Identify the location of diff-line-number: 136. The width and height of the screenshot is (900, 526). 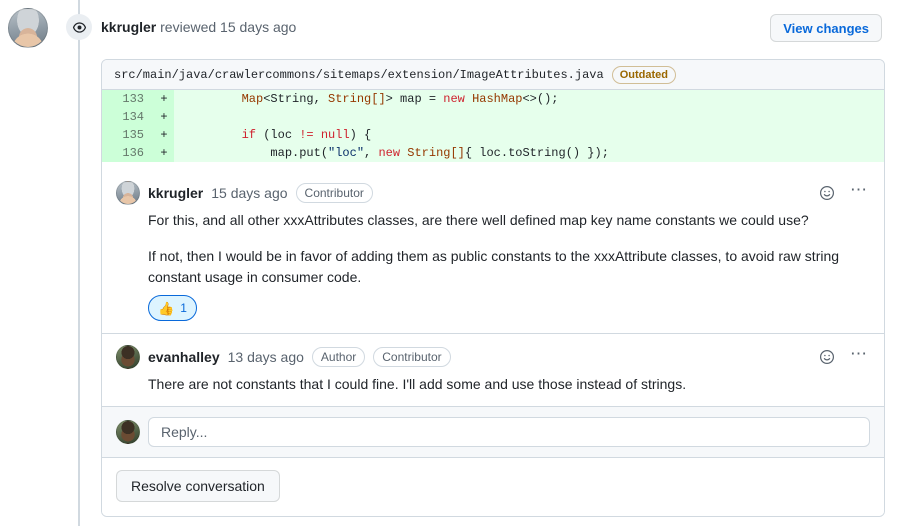
(128, 153).